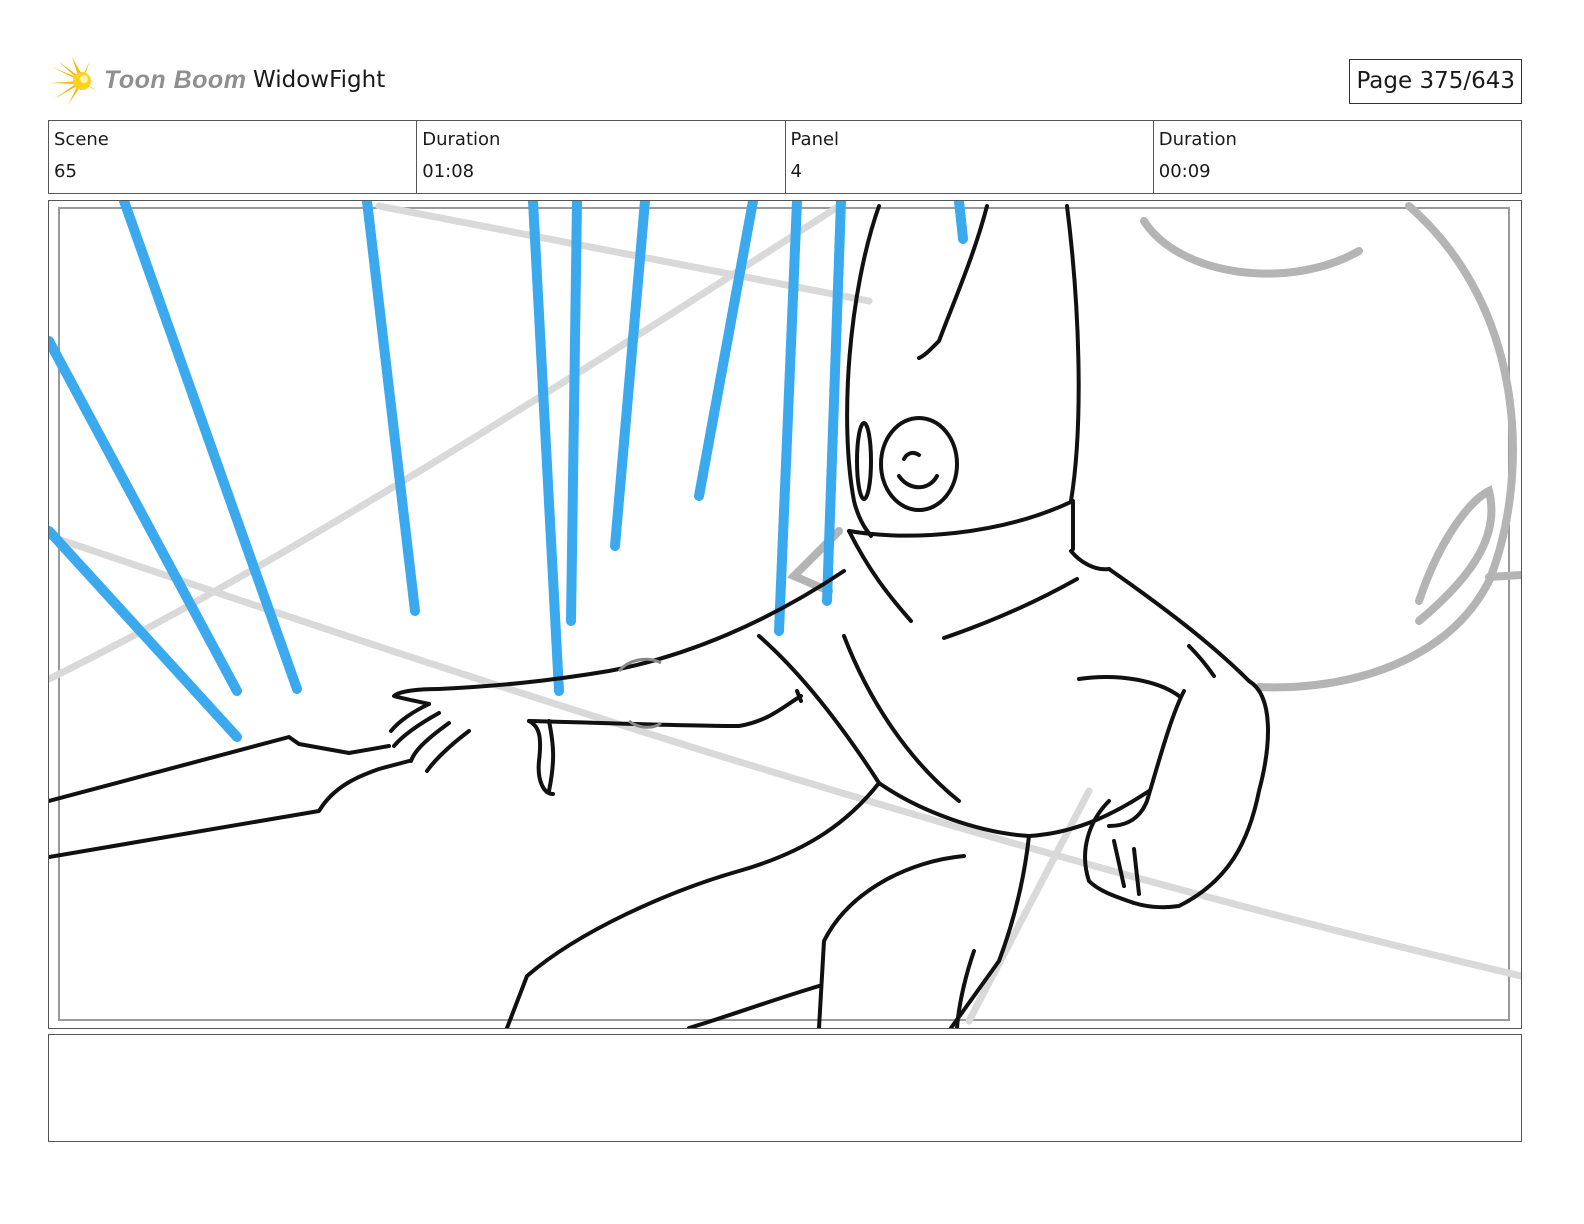  I want to click on panel-duration-value: 00:09, so click(1184, 171).